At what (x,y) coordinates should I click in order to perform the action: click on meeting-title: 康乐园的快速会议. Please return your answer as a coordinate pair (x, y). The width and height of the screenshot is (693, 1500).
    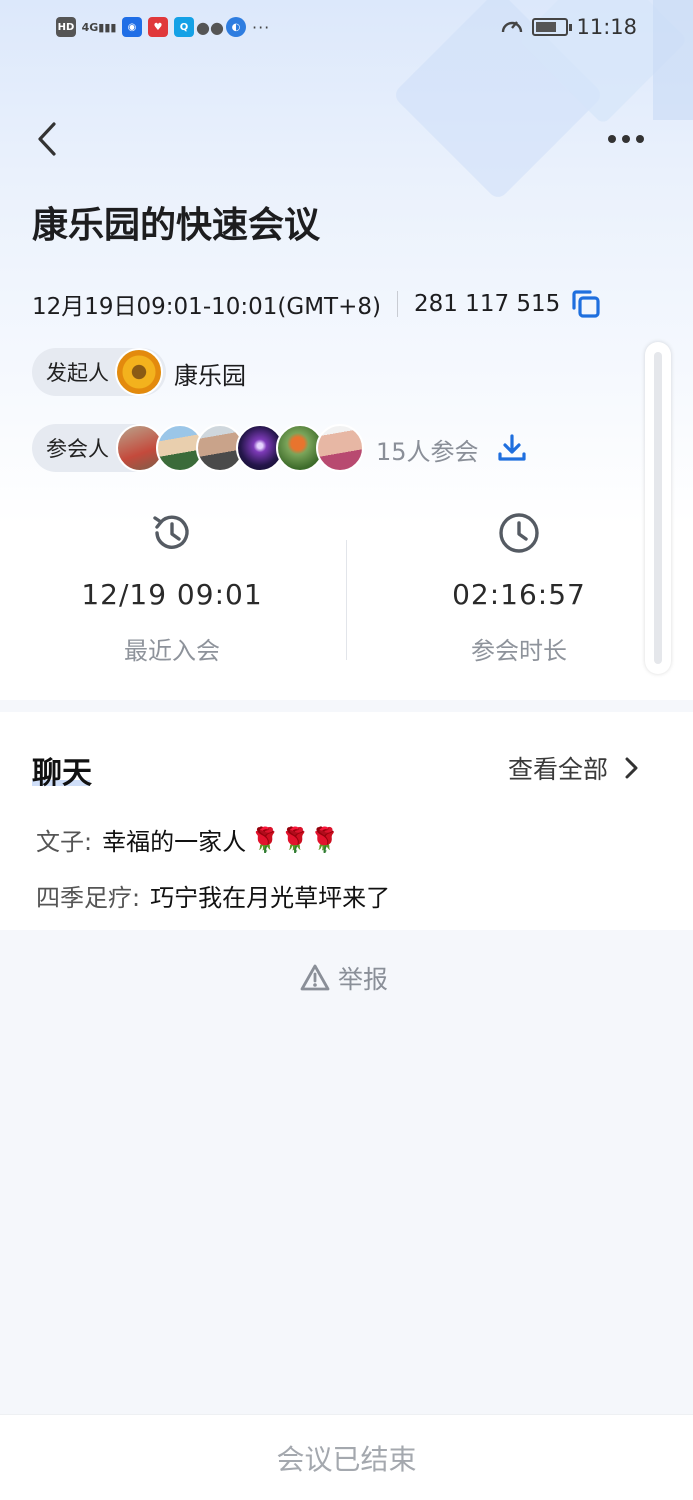
    Looking at the image, I should click on (176, 225).